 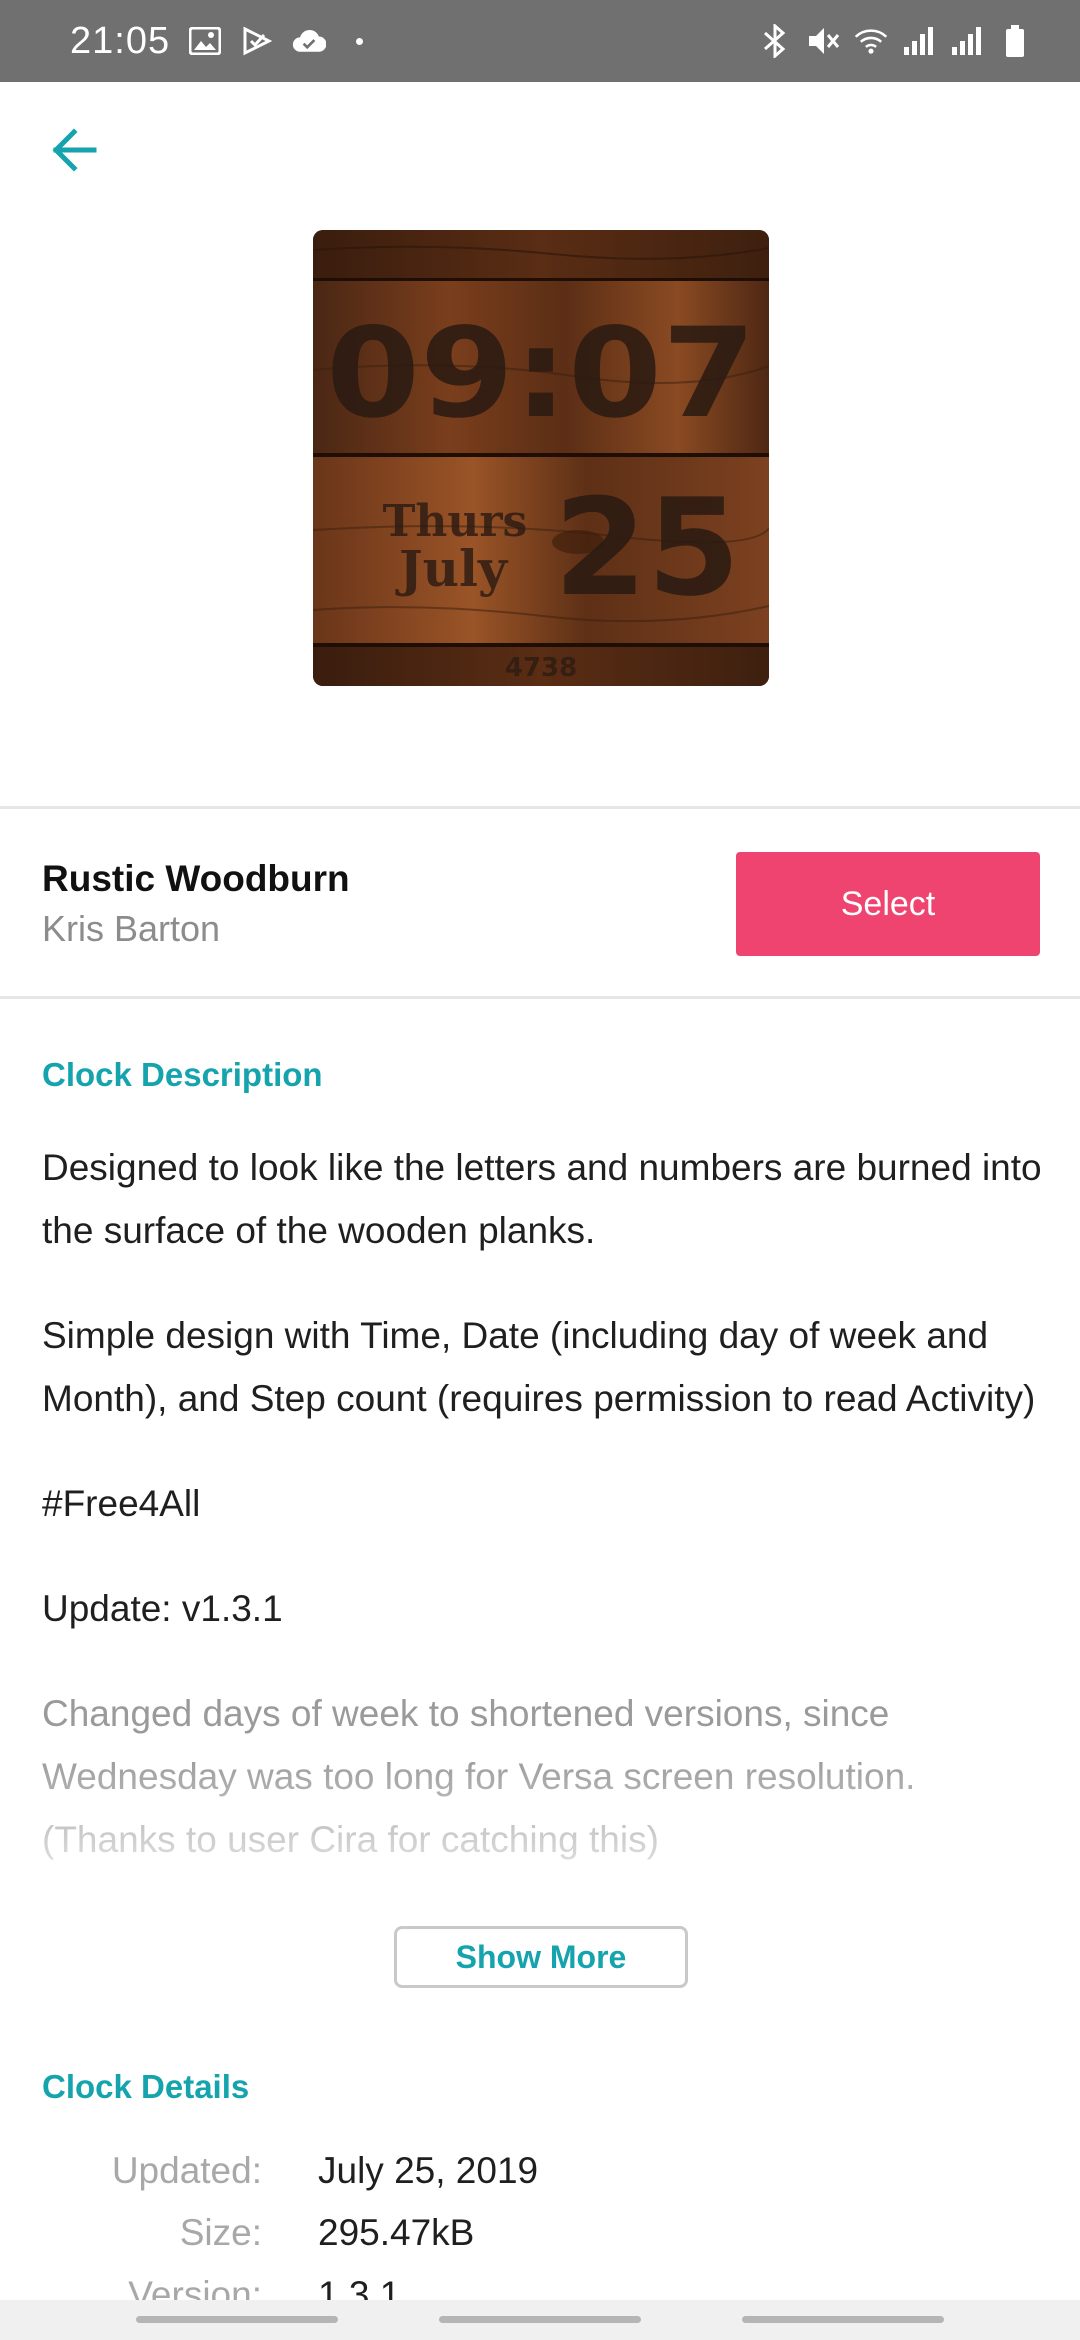 What do you see at coordinates (257, 41) in the screenshot?
I see `play-check-icon` at bounding box center [257, 41].